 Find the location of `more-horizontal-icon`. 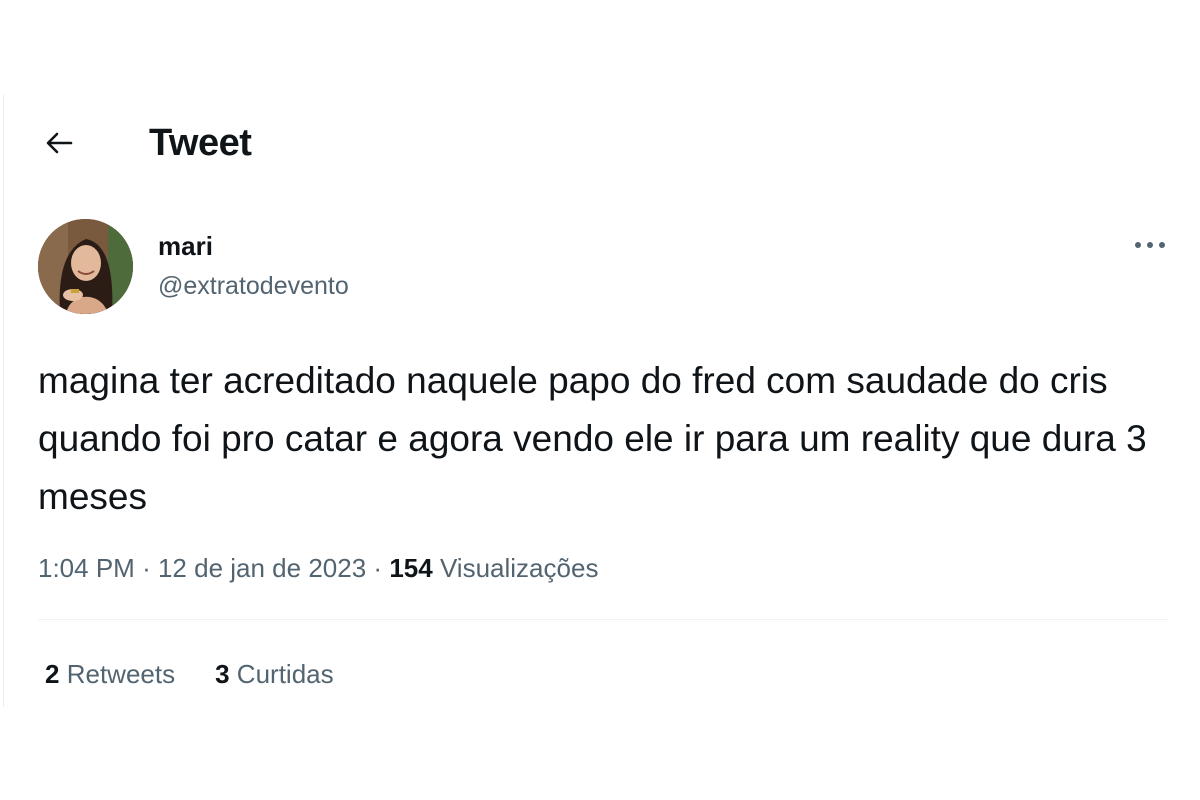

more-horizontal-icon is located at coordinates (1150, 245).